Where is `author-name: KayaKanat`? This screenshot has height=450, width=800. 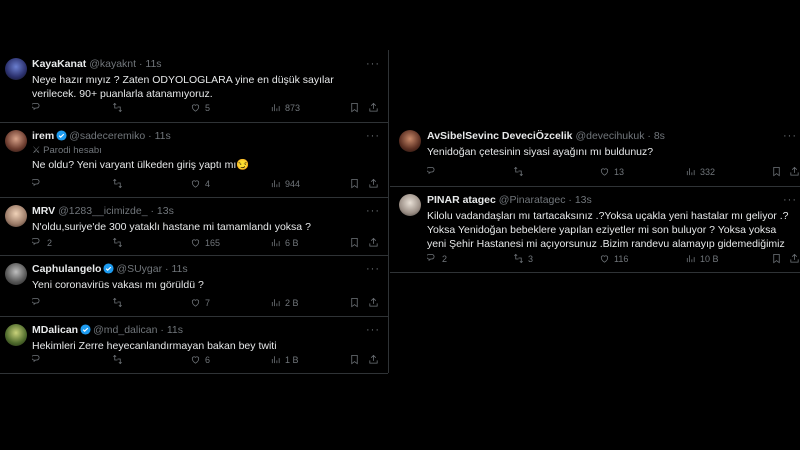 author-name: KayaKanat is located at coordinates (59, 64).